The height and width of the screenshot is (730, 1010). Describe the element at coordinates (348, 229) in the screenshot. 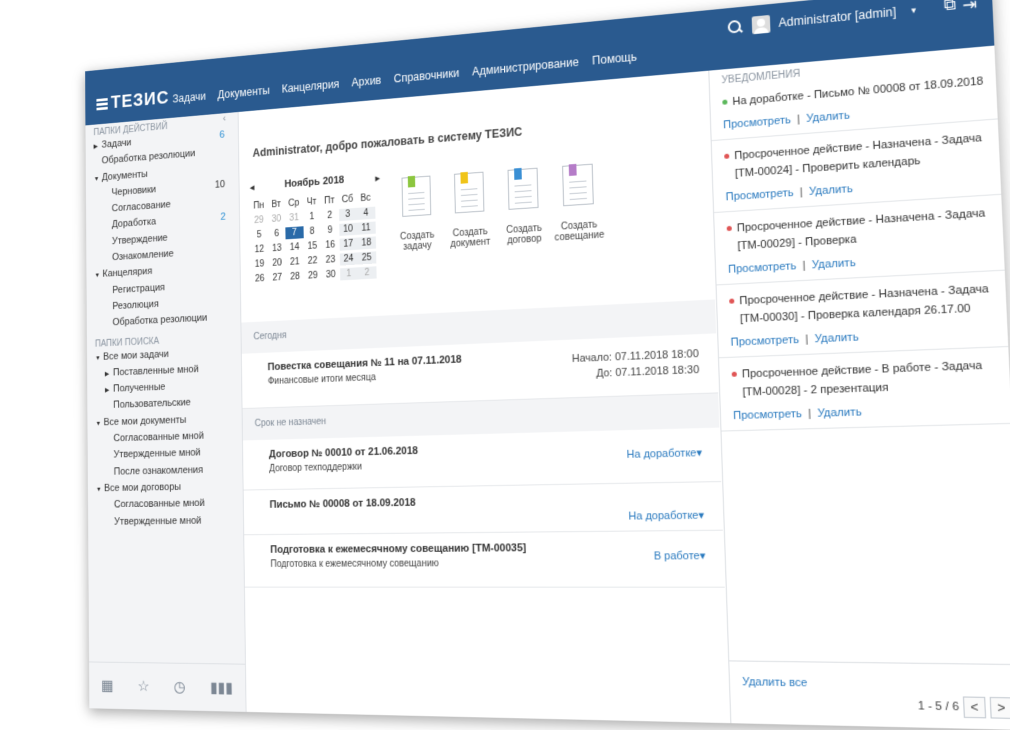

I see `calendar-day: 10` at that location.